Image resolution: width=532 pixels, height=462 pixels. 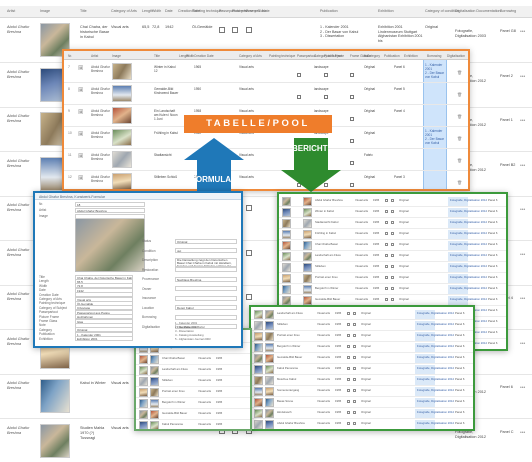 What do you see at coordinates (104, 339) in the screenshot?
I see `form-field-input: Exhibition 2001` at bounding box center [104, 339].